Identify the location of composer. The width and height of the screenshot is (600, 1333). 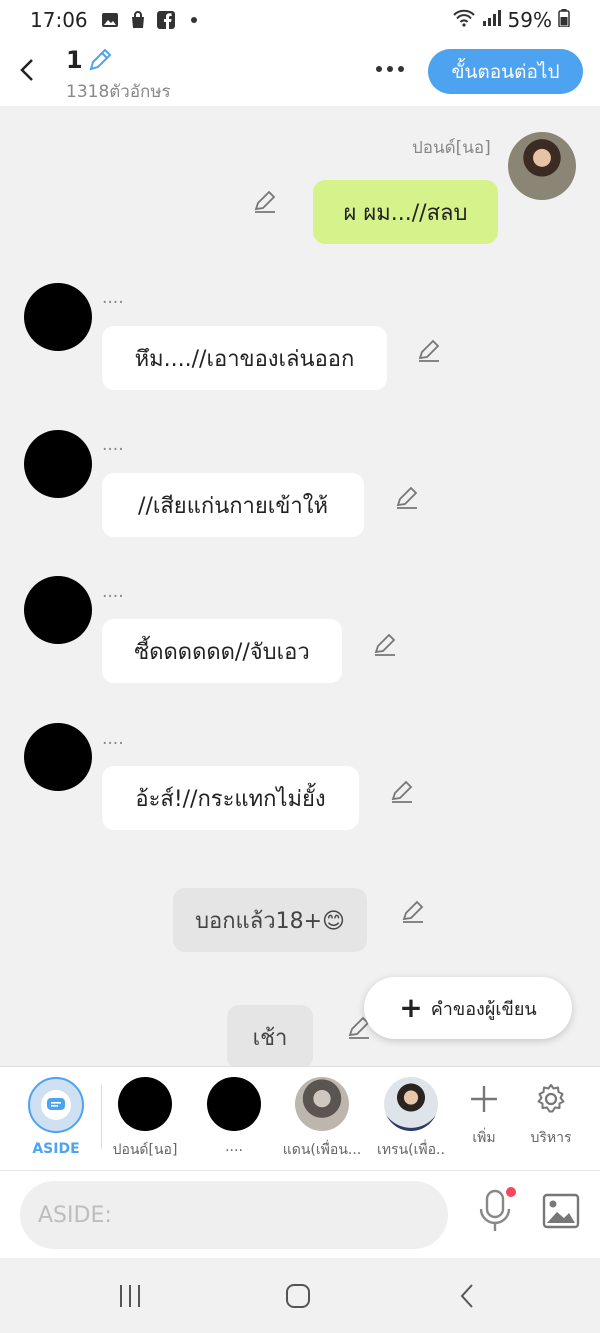
(300, 1214).